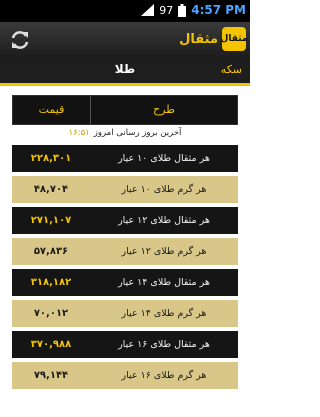 The image size is (320, 417). I want to click on row-label: هر گرم طلای ۱۲ عیار, so click(164, 251).